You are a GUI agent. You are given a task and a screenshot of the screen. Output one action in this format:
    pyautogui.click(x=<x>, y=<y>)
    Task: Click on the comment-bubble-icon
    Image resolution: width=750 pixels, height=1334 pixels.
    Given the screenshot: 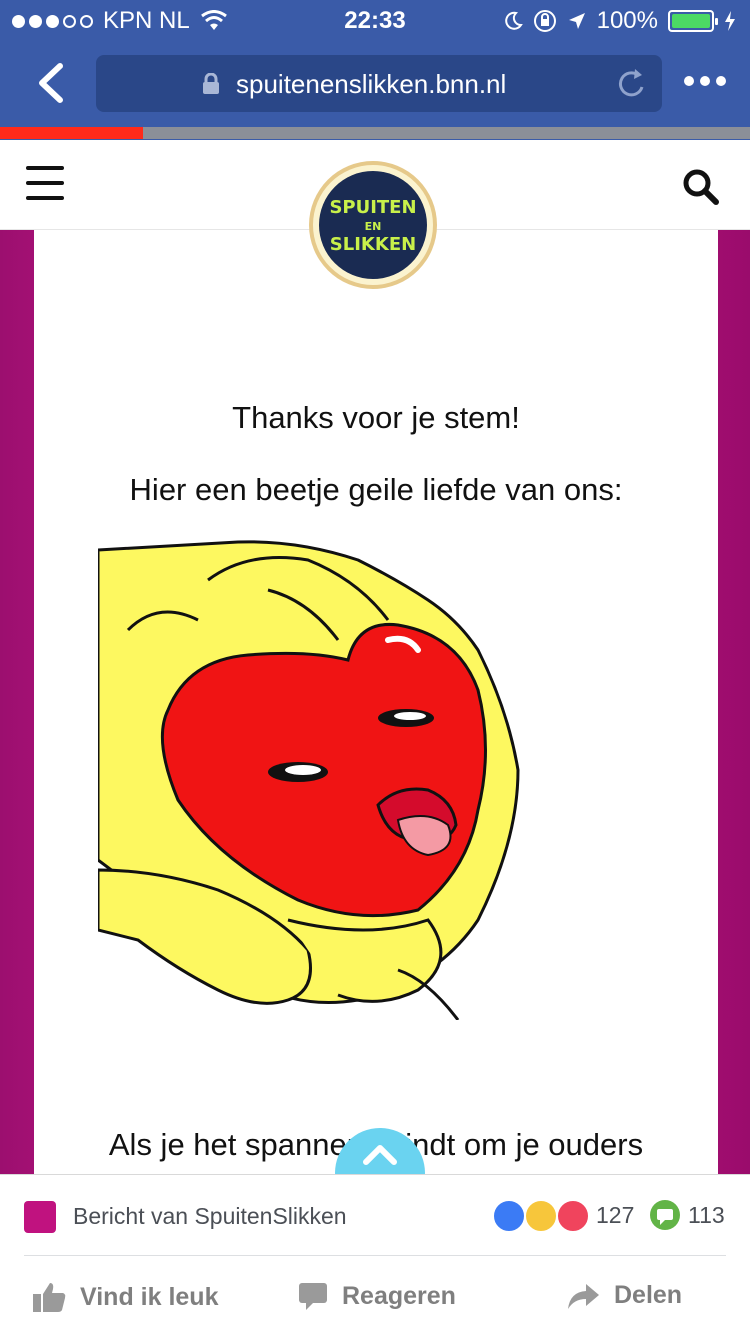 What is the action you would take?
    pyautogui.click(x=665, y=1215)
    